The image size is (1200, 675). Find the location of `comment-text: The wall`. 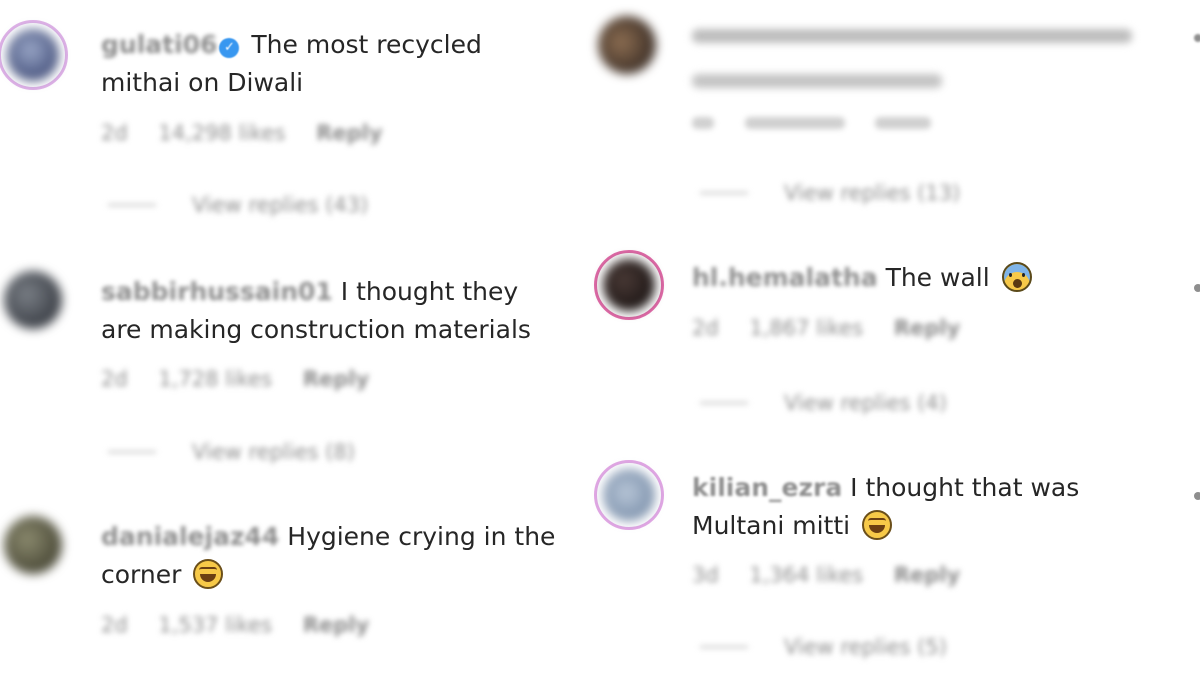

comment-text: The wall is located at coordinates (937, 277).